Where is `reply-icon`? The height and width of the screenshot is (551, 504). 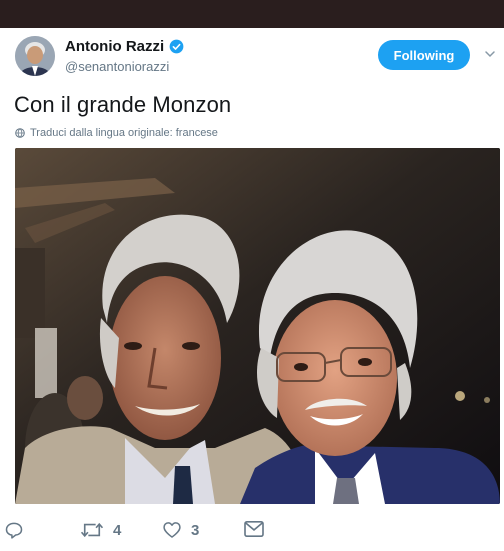
reply-icon is located at coordinates (14, 530).